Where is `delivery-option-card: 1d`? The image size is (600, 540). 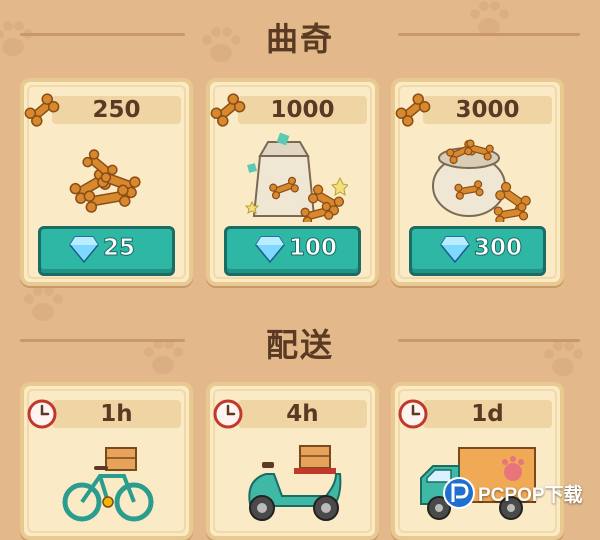
delivery-option-card: 1d is located at coordinates (477, 461).